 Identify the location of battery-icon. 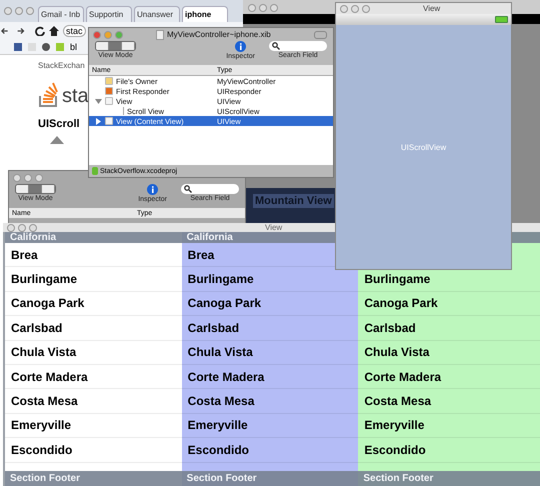
(501, 19).